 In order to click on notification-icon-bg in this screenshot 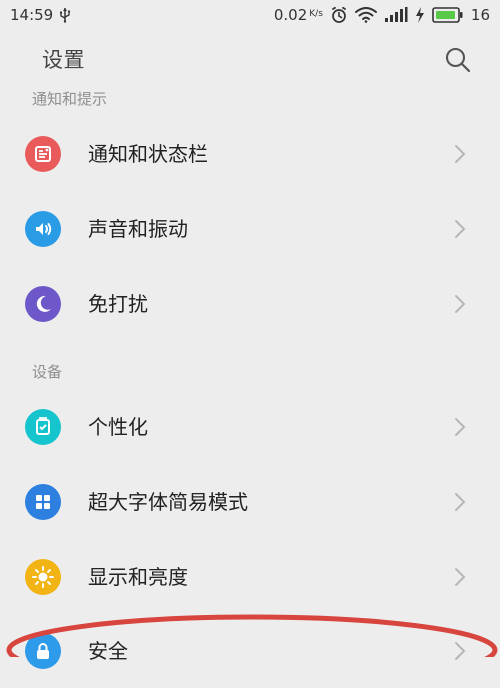, I will do `click(43, 154)`.